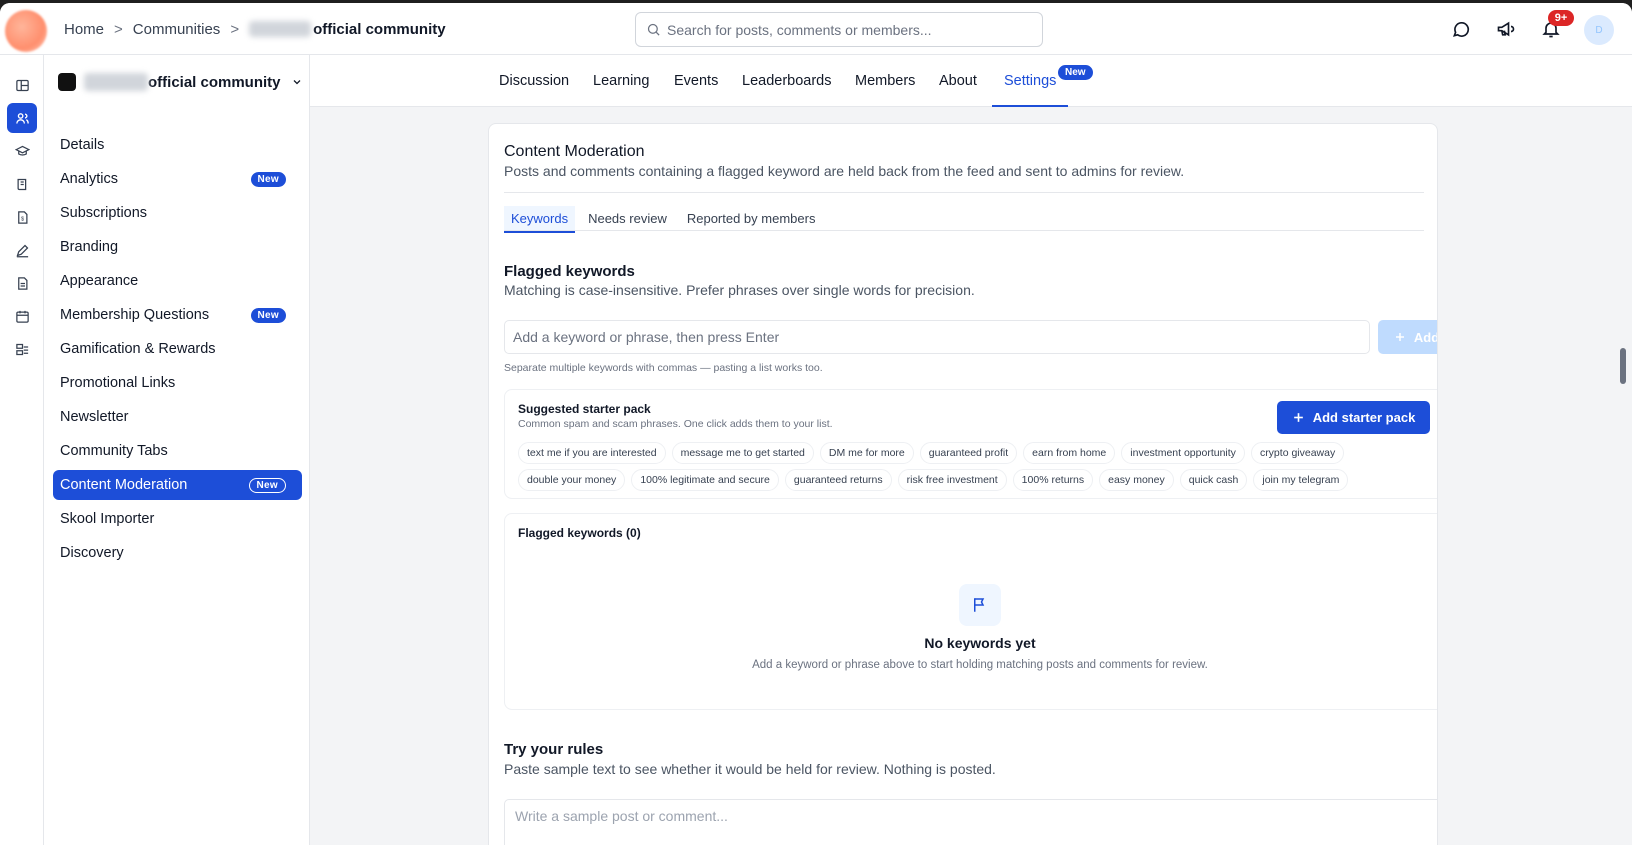 This screenshot has width=1632, height=845. Describe the element at coordinates (82, 145) in the screenshot. I see `sidebar-item-label: Details` at that location.